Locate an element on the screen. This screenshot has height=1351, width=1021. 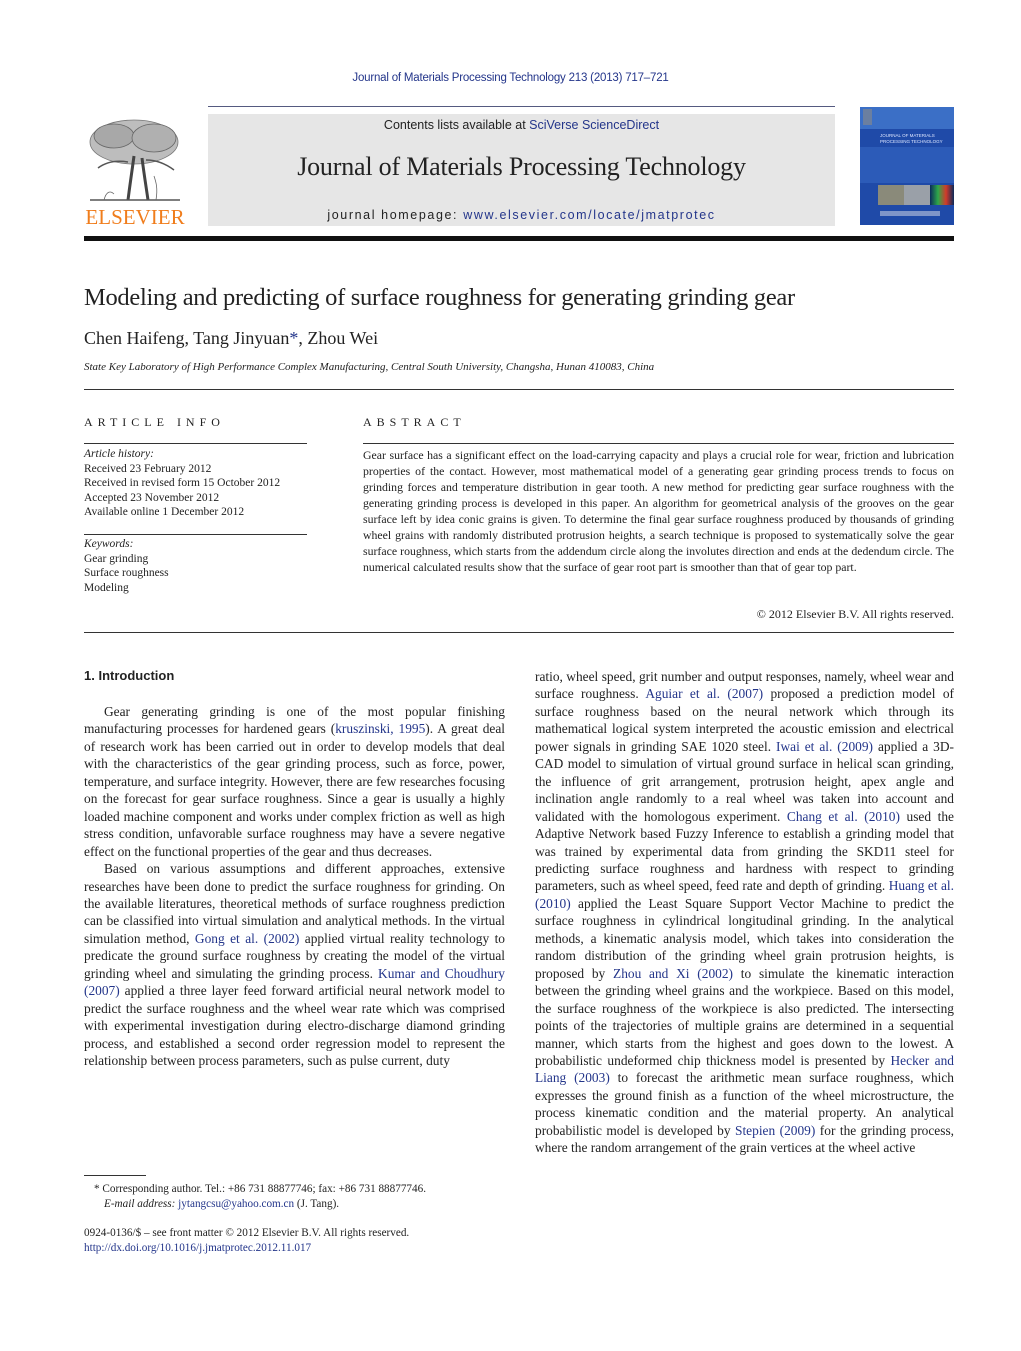
article-info-heading: ARTICLE INFO is located at coordinates (154, 422).